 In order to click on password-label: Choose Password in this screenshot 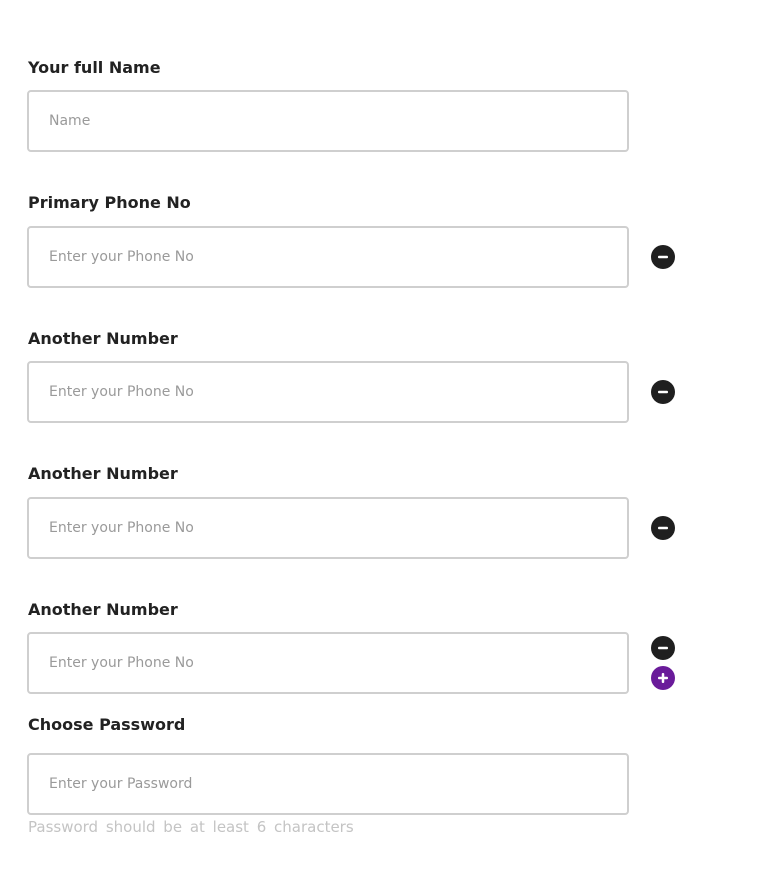, I will do `click(107, 724)`.